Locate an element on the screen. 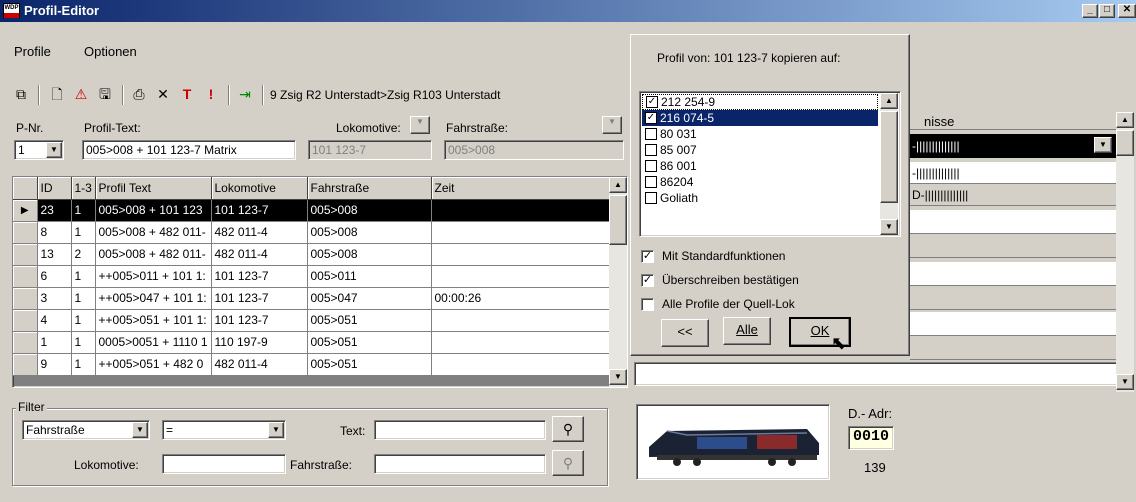 Image resolution: width=1136 pixels, height=502 pixels. table-cell: 23 is located at coordinates (54, 210).